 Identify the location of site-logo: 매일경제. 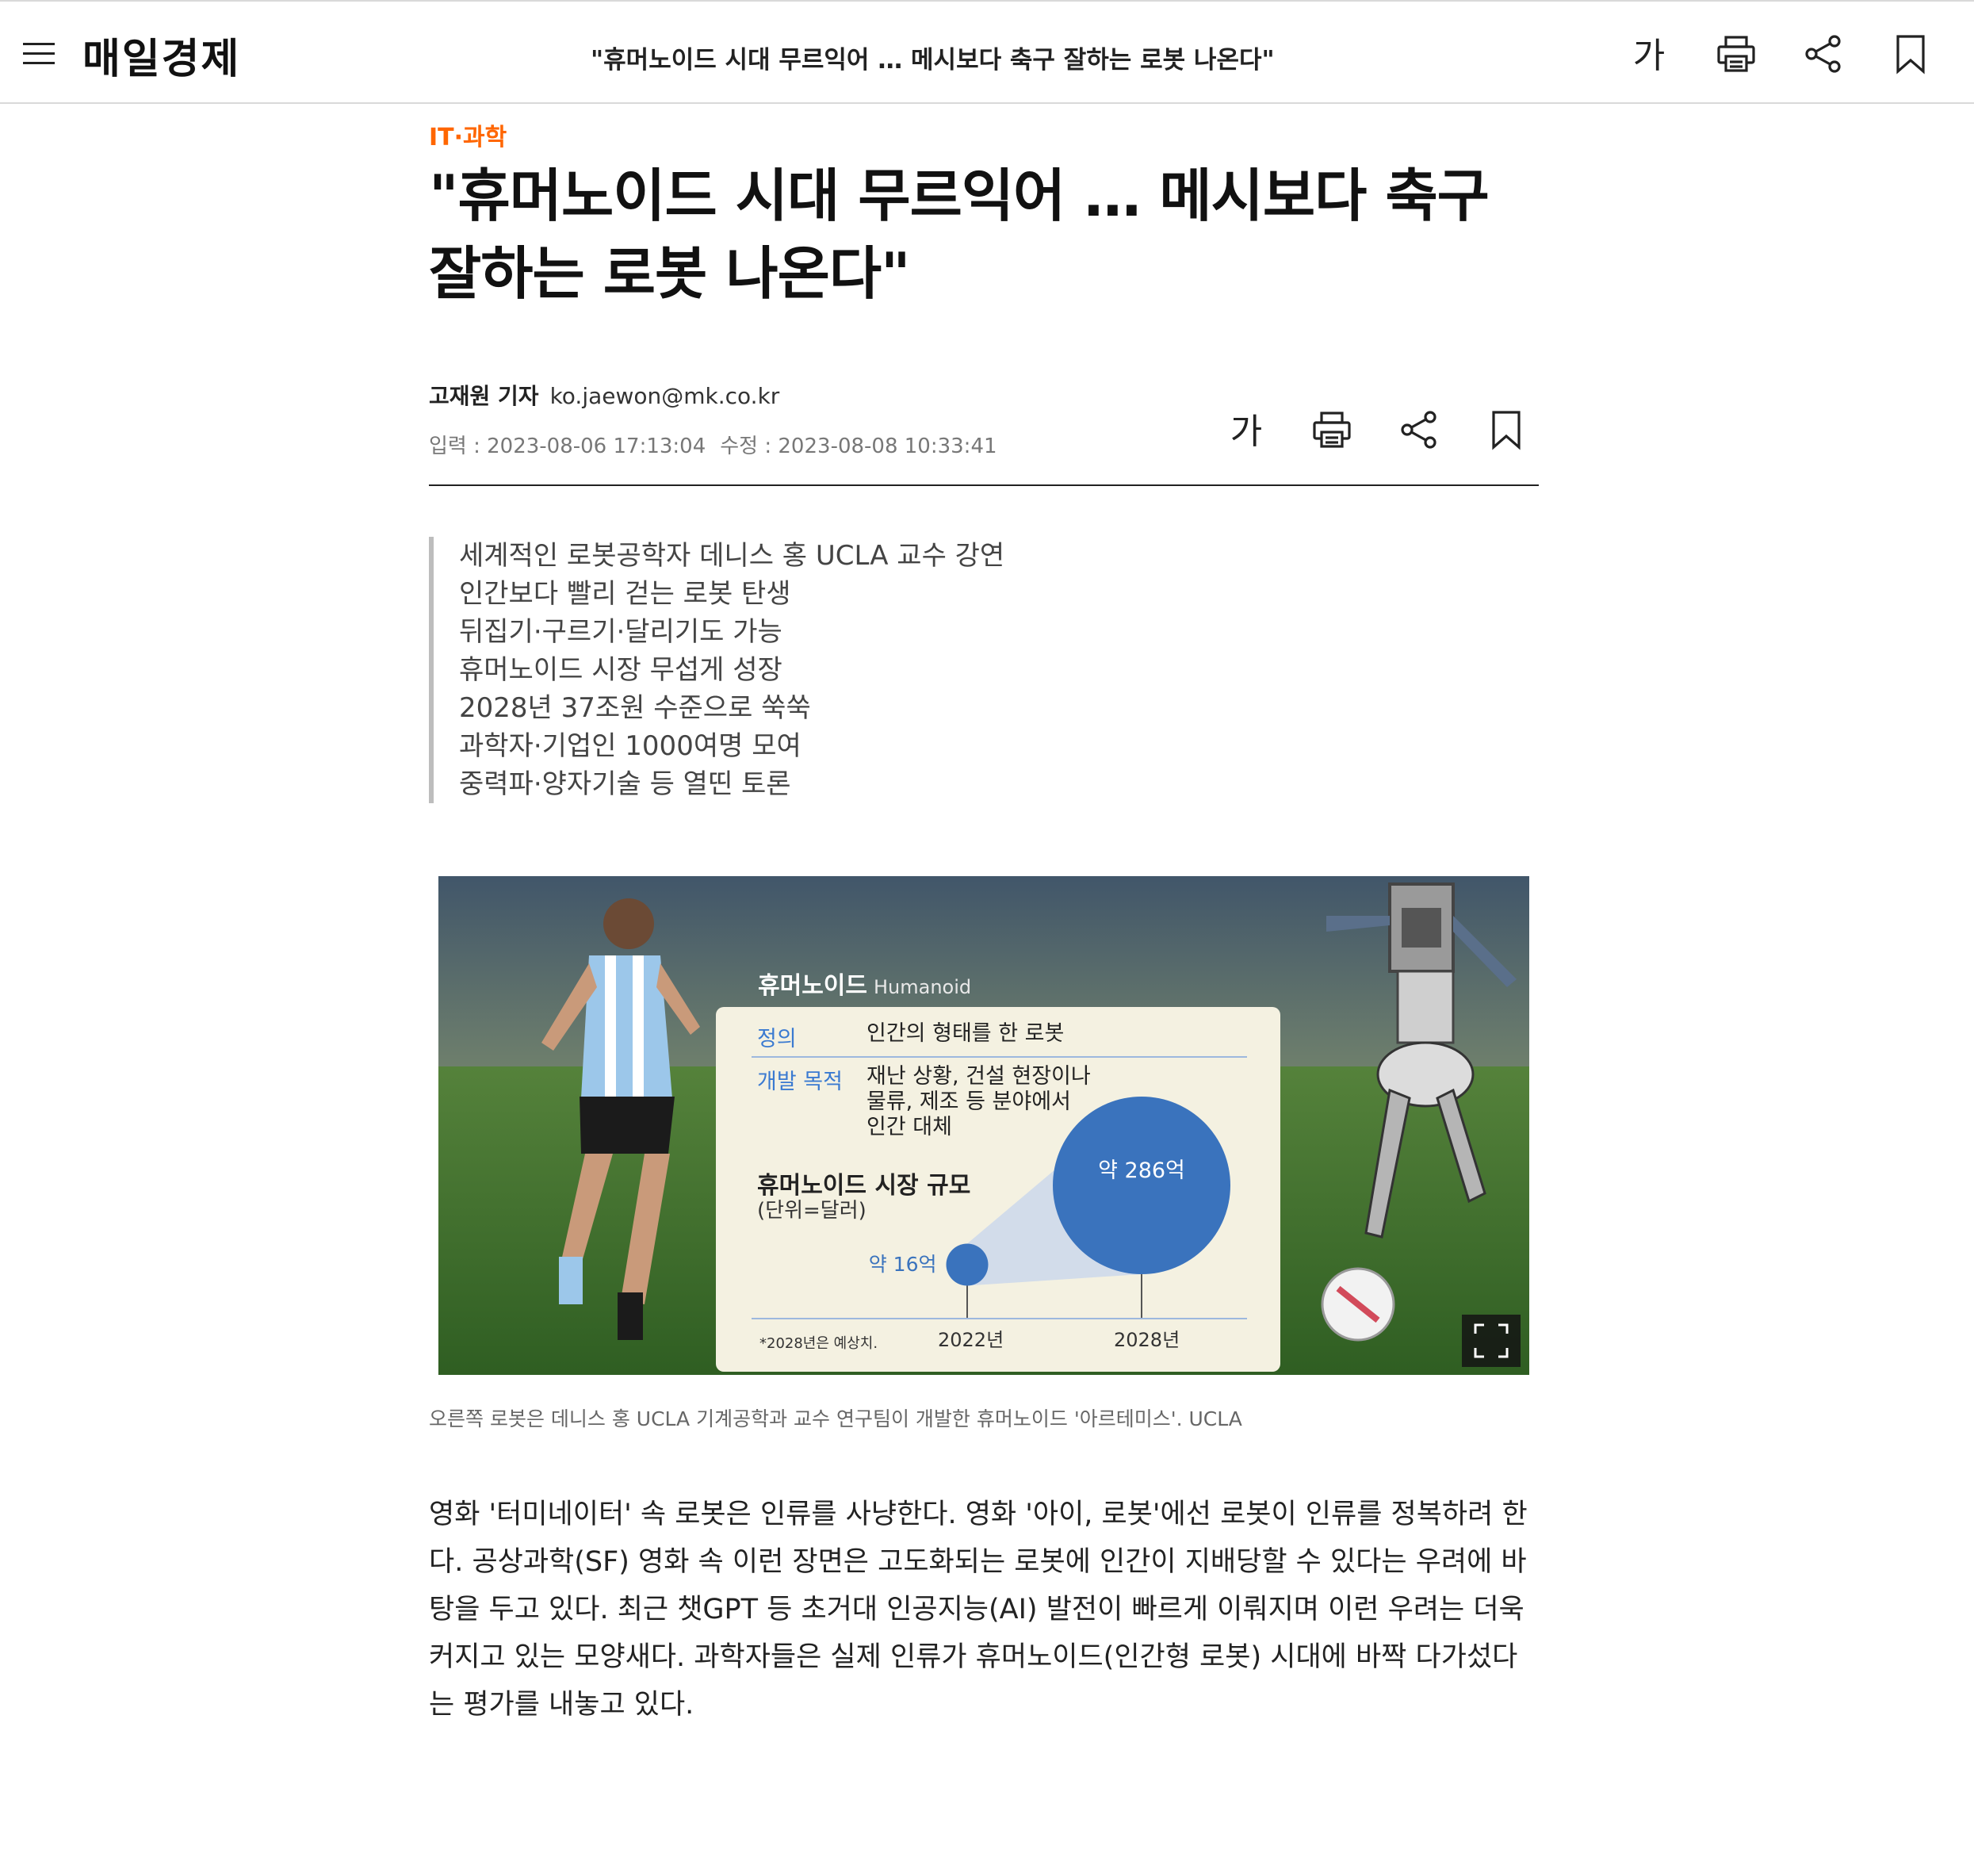
(161, 55).